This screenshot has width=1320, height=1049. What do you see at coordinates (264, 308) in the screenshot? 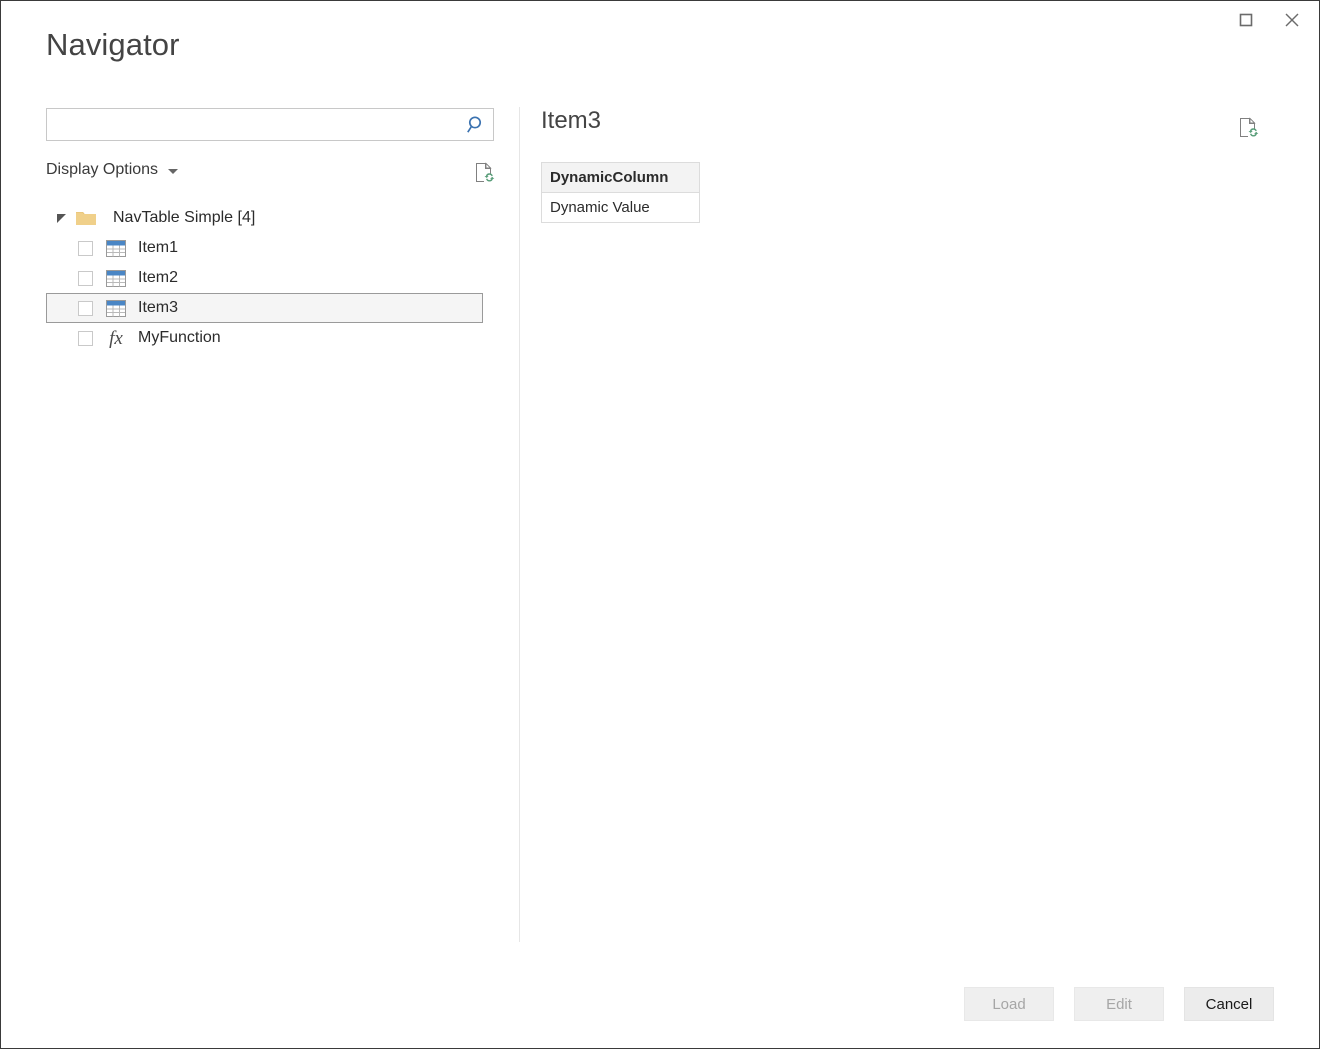
I see `tree-item-item3: Item3` at bounding box center [264, 308].